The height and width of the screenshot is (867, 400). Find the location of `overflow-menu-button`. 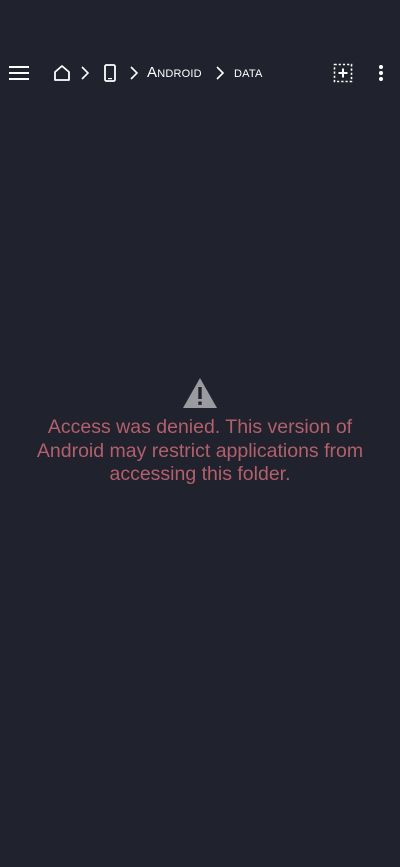

overflow-menu-button is located at coordinates (381, 73).